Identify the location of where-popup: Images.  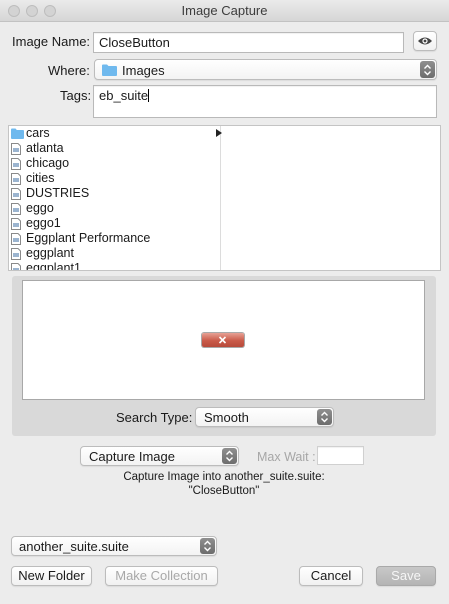
(265, 69).